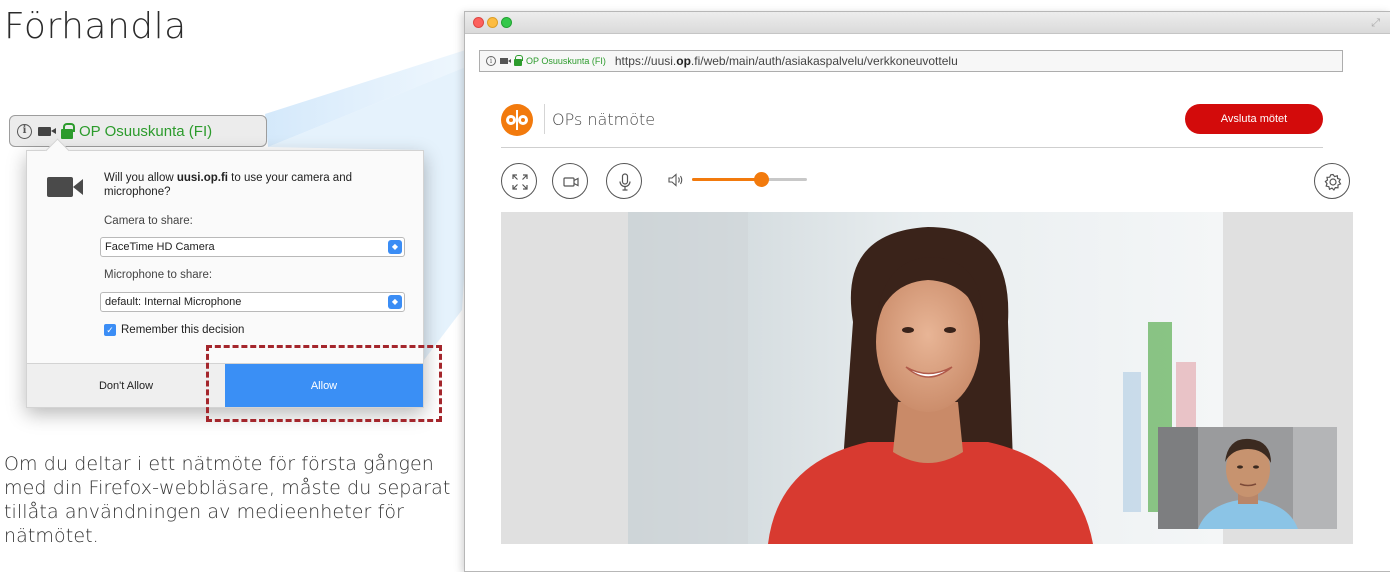 This screenshot has height=572, width=1390. Describe the element at coordinates (252, 302) in the screenshot. I see `microphone-select: default: Internal Microphone ◆` at that location.